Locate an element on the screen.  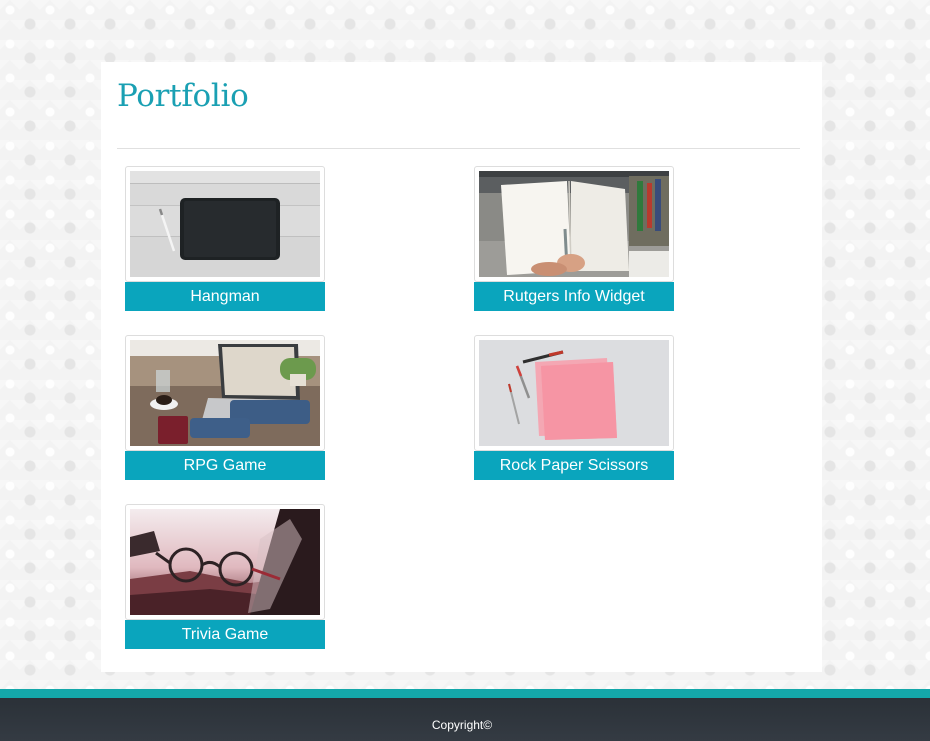
portfolio-item-button: RPG Game is located at coordinates (225, 465).